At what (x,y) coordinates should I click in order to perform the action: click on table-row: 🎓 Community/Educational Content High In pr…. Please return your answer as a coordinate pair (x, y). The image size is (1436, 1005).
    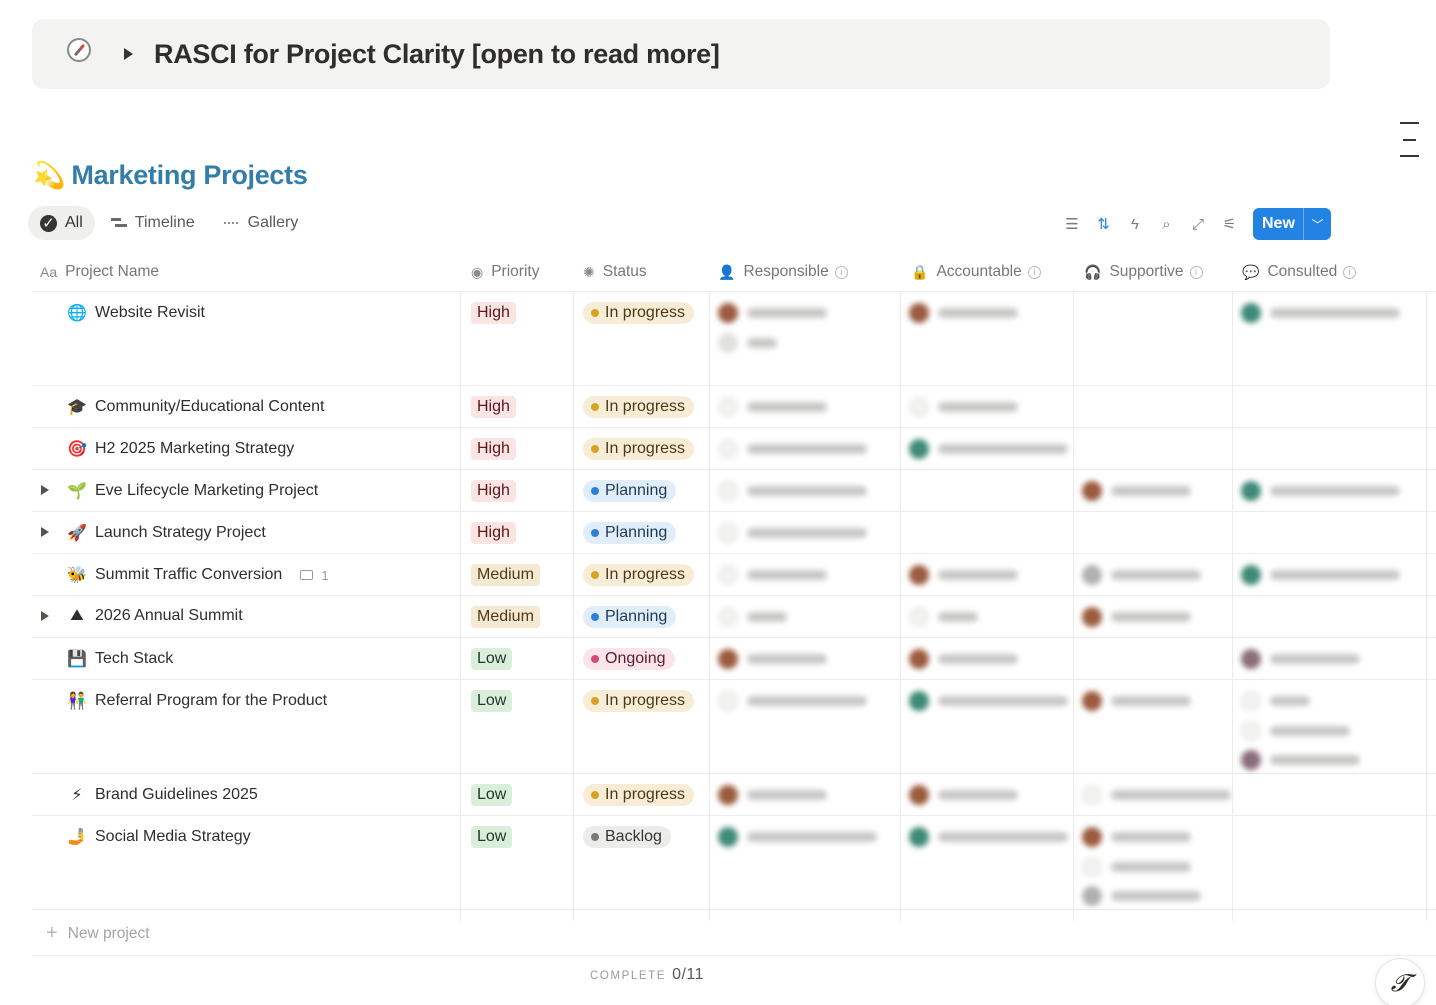
    Looking at the image, I should click on (734, 407).